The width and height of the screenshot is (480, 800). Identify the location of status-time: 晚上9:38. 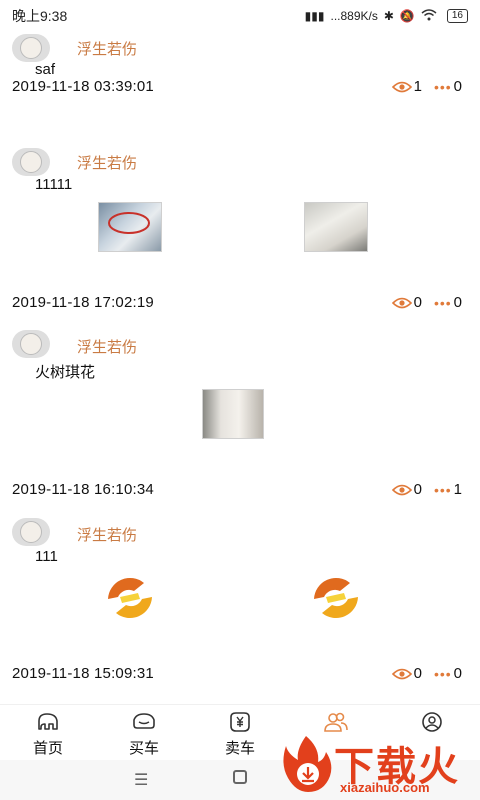
(40, 16).